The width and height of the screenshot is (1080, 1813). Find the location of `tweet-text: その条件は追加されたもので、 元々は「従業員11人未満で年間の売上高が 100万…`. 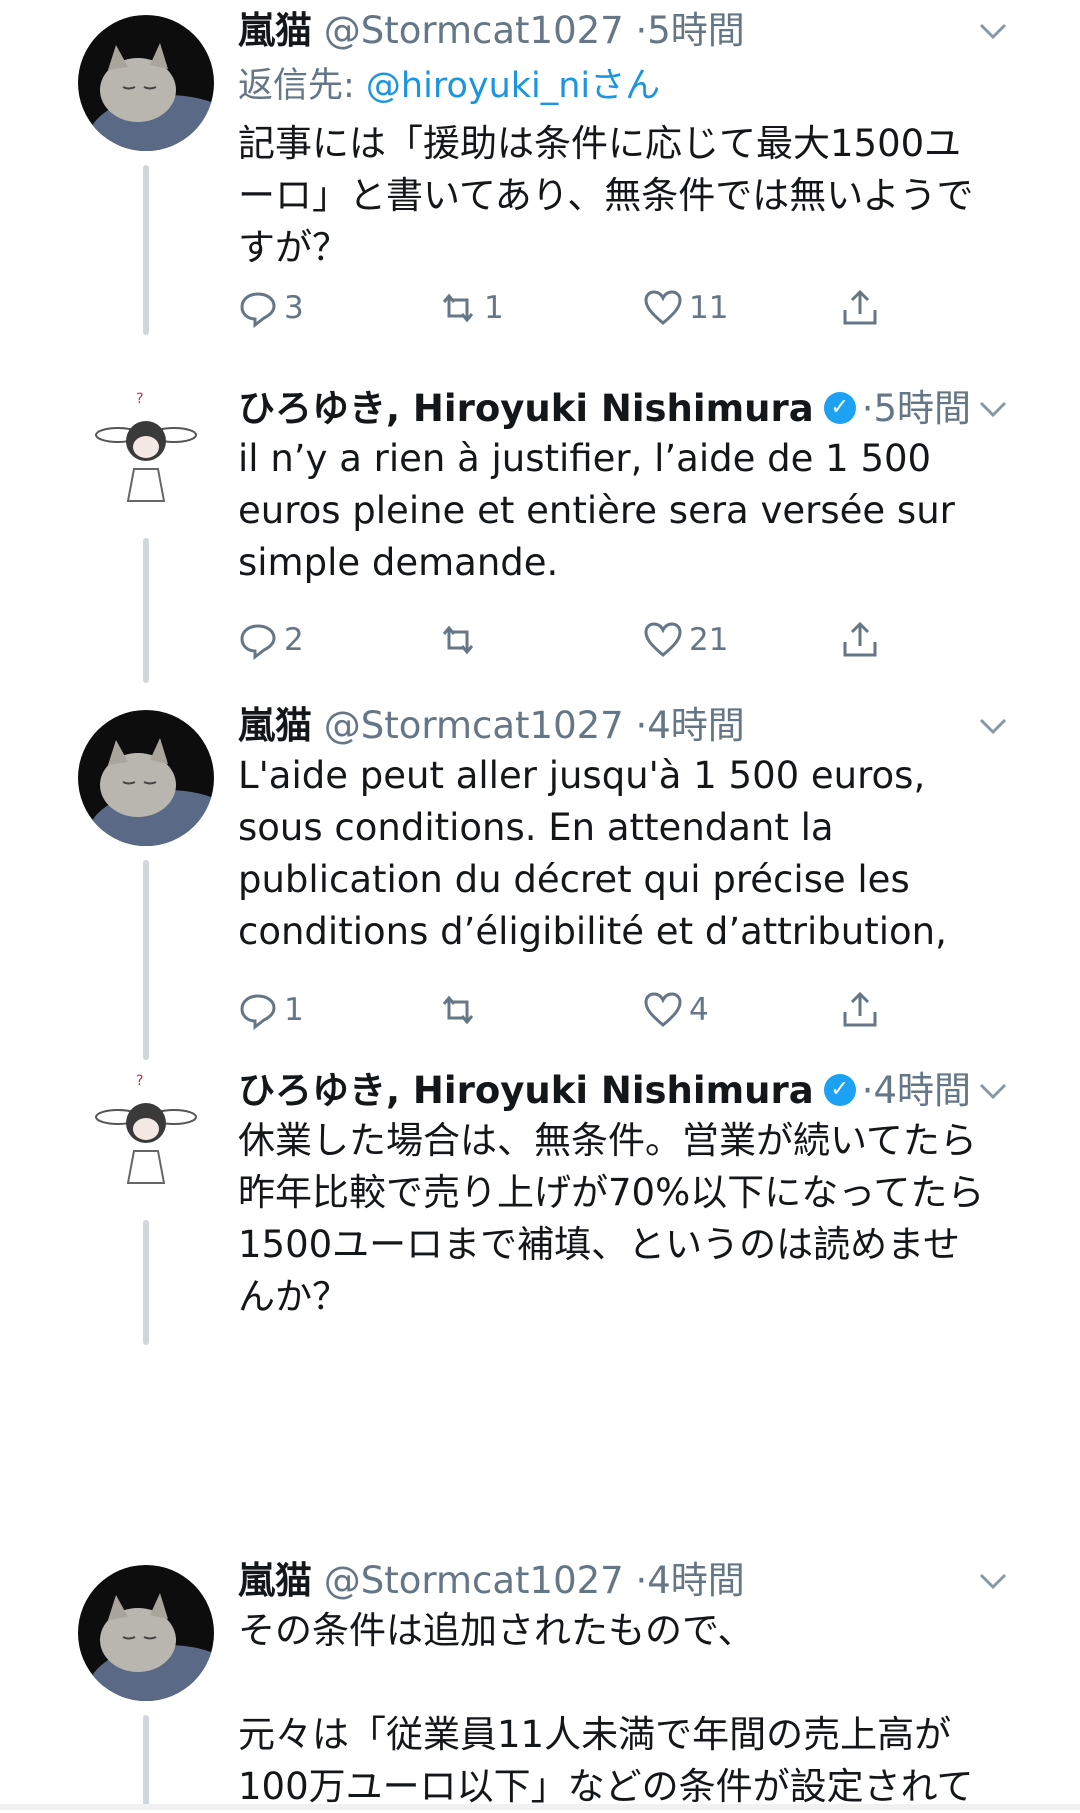

tweet-text: その条件は追加されたもので、 元々は「従業員11人未満で年間の売上高が 100万… is located at coordinates (606, 1708).